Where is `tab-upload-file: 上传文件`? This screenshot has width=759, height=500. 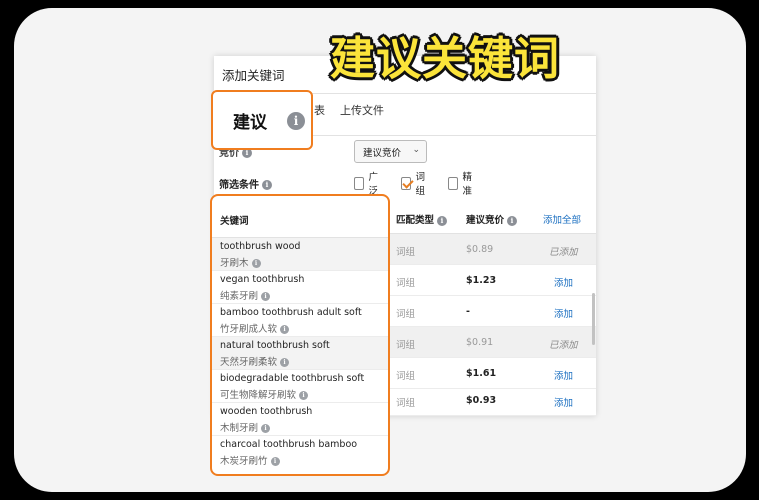
tab-upload-file: 上传文件 is located at coordinates (362, 110).